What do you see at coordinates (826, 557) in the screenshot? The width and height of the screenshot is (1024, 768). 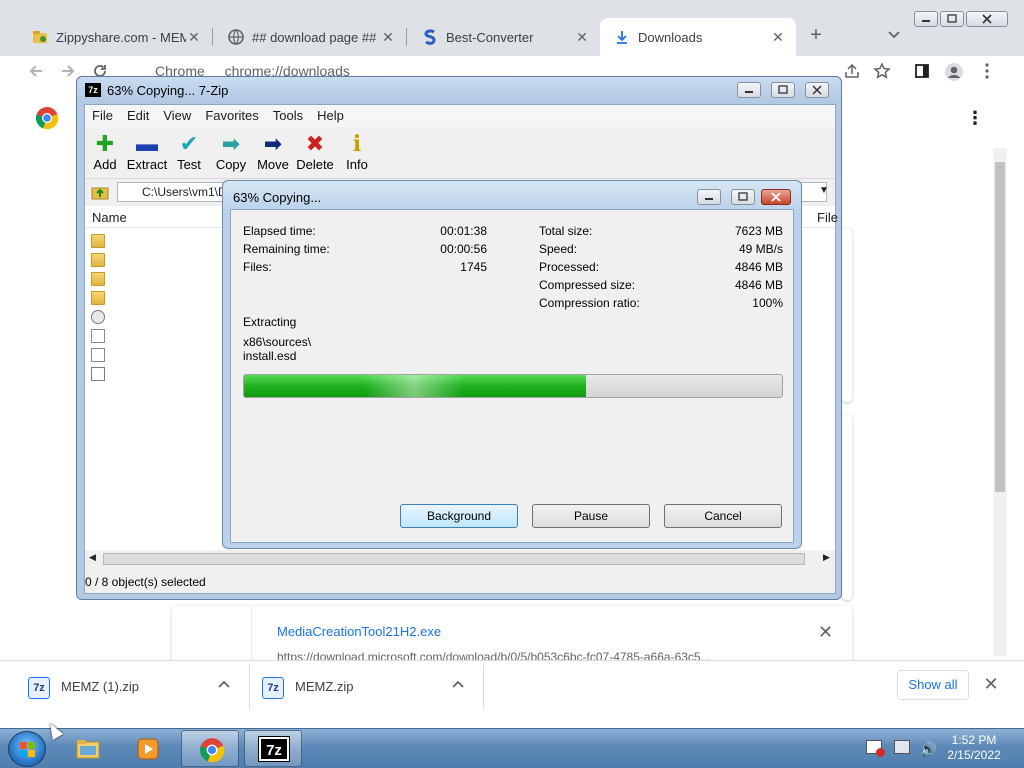 I see `scroll-right-icon: ▶` at bounding box center [826, 557].